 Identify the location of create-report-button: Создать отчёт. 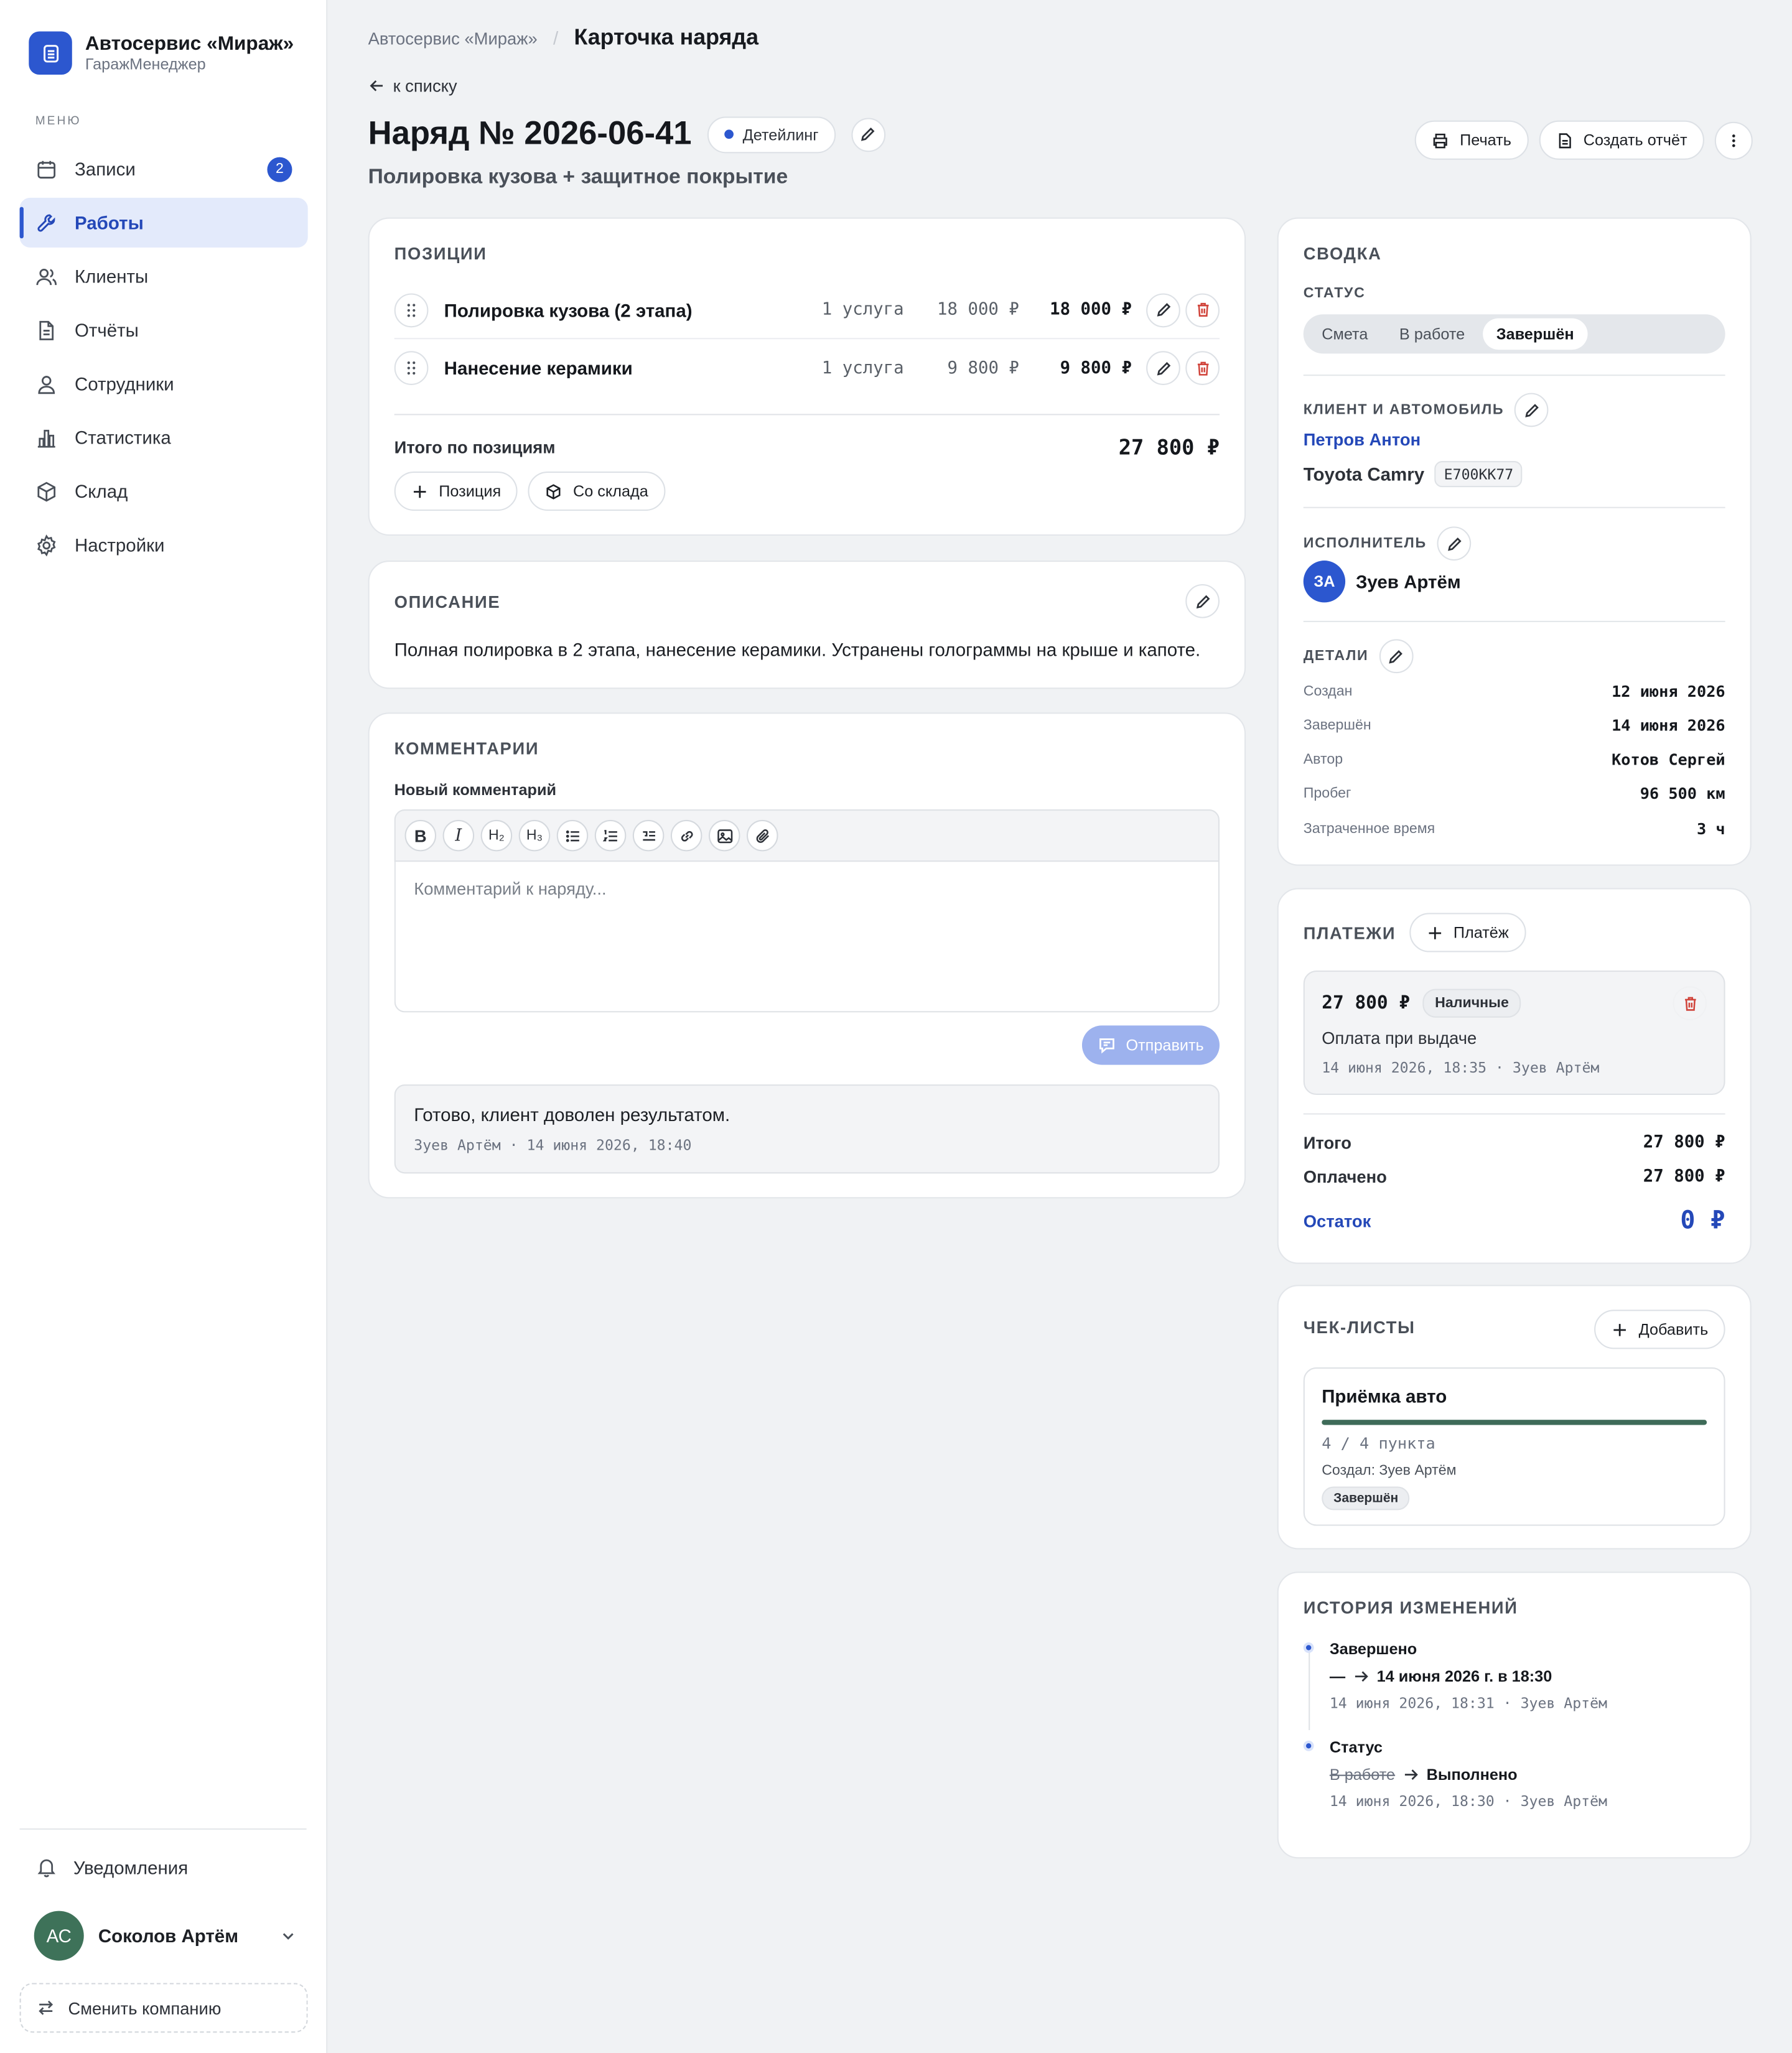
(1622, 140).